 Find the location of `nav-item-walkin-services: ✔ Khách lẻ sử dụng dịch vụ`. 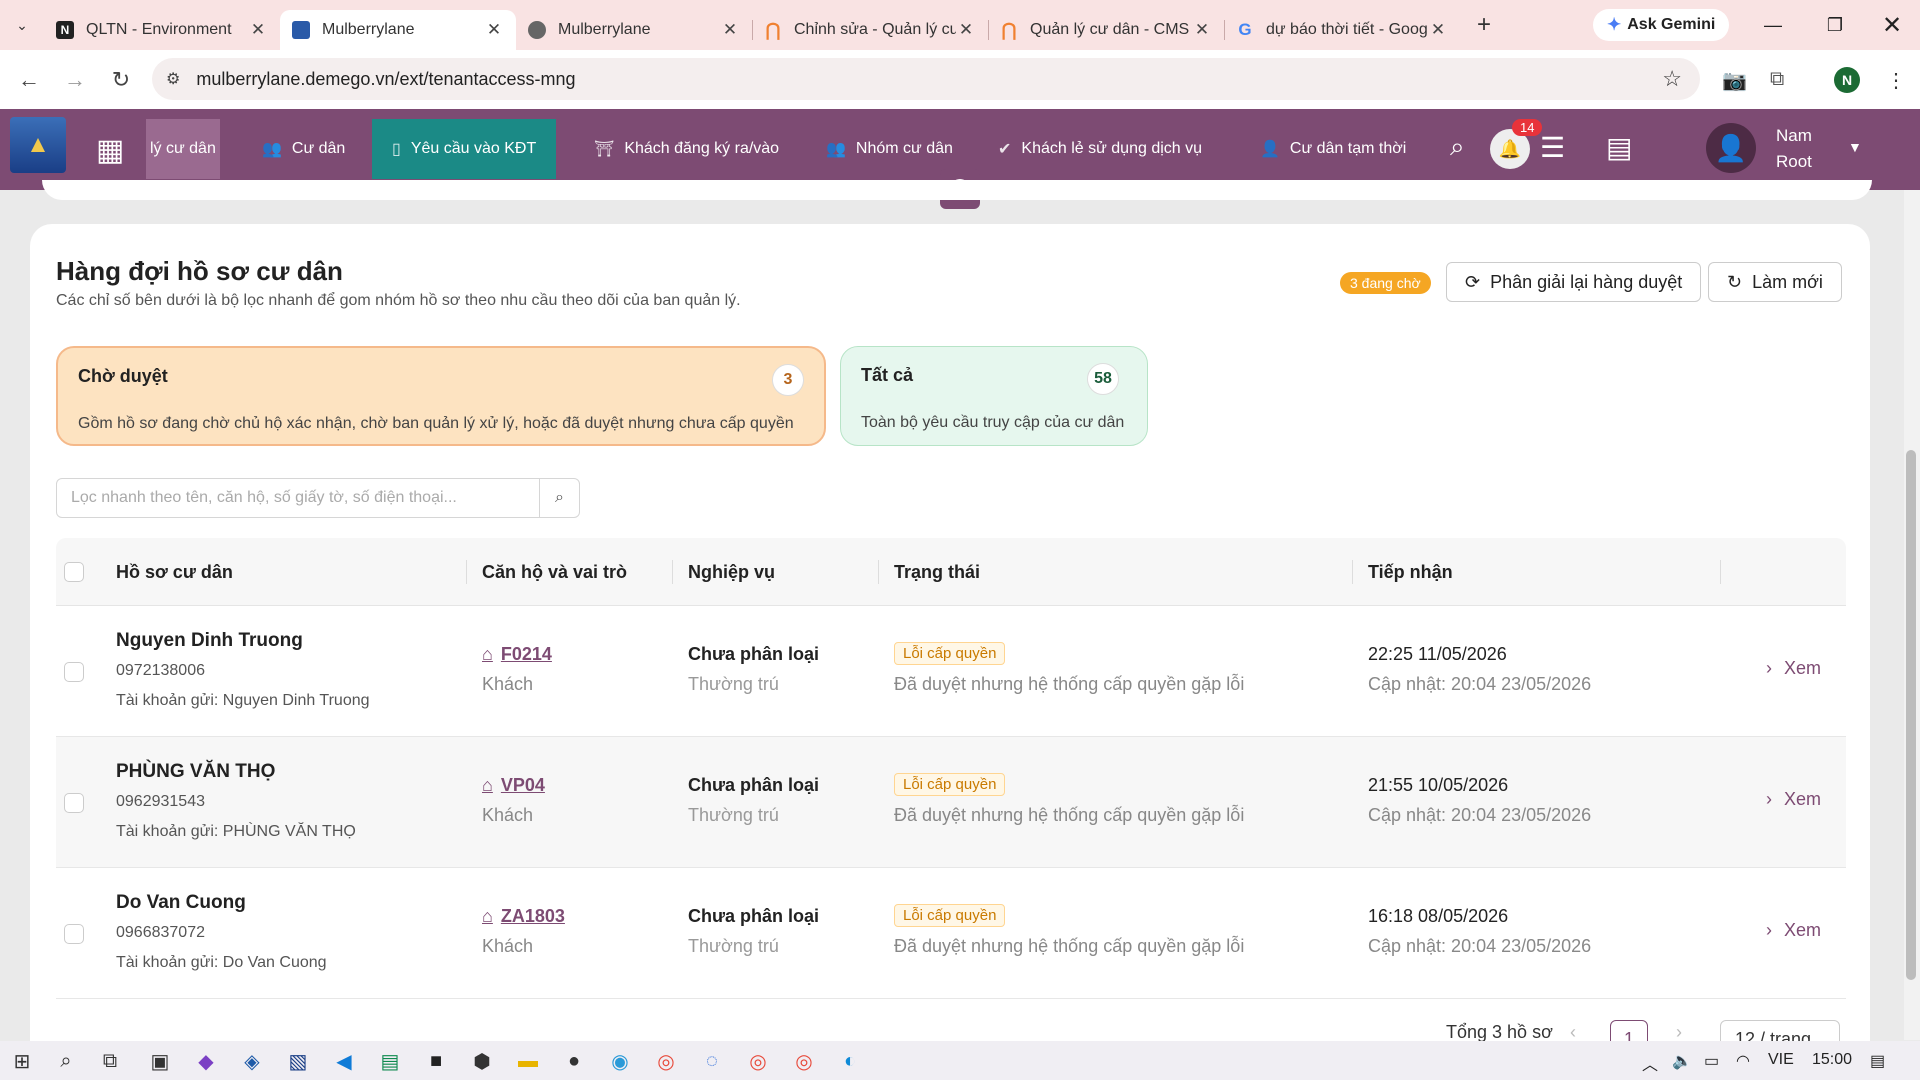

nav-item-walkin-services: ✔ Khách lẻ sử dụng dịch vụ is located at coordinates (1100, 149).